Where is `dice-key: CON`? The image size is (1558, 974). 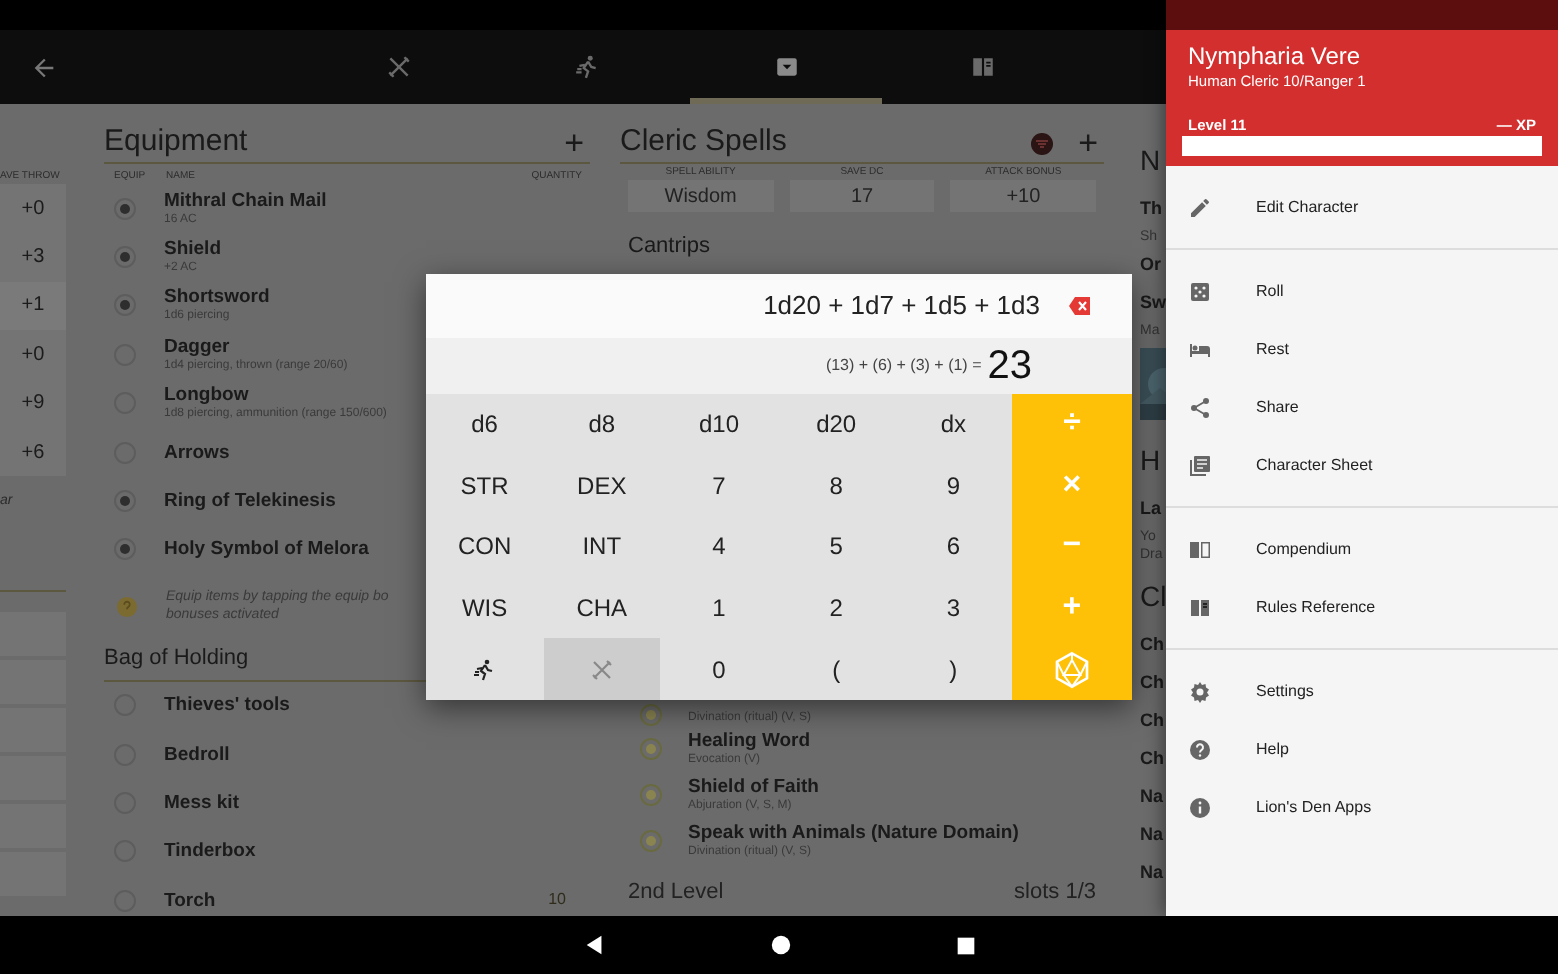 dice-key: CON is located at coordinates (485, 547).